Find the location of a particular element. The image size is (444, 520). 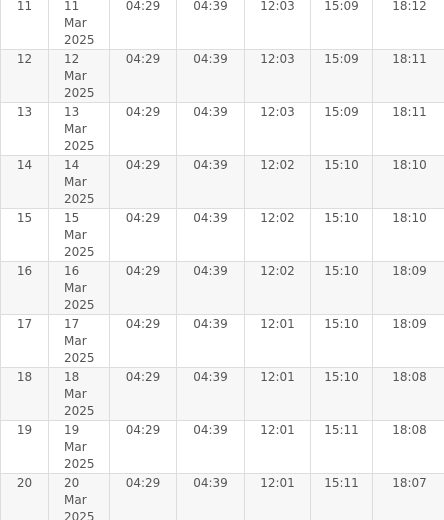

time-value: 15:09 is located at coordinates (341, 112).